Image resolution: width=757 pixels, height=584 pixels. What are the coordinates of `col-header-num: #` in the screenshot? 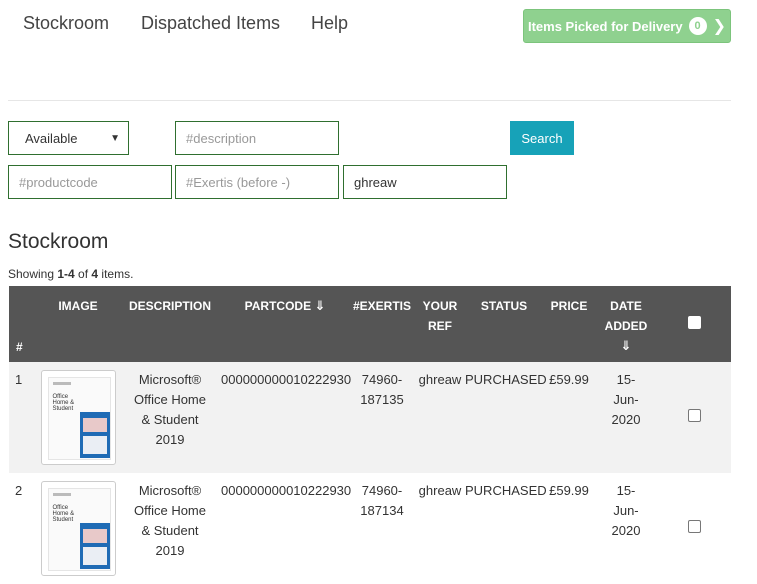 It's located at (23, 324).